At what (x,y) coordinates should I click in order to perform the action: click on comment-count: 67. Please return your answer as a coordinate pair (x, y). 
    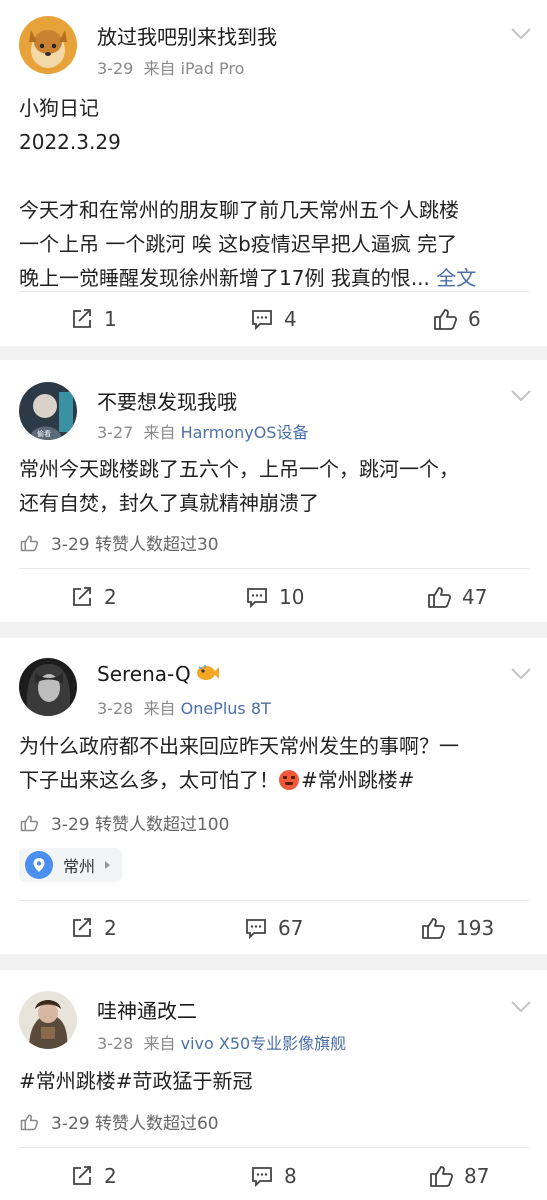
    Looking at the image, I should click on (291, 928).